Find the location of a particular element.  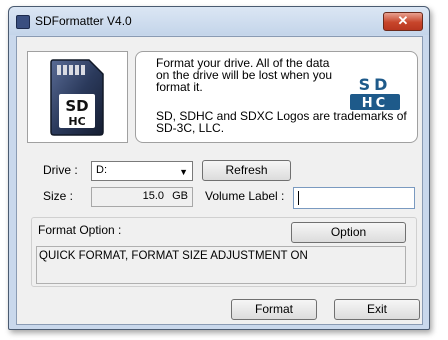

sd-card-image-frame: SD HC is located at coordinates (77, 97).